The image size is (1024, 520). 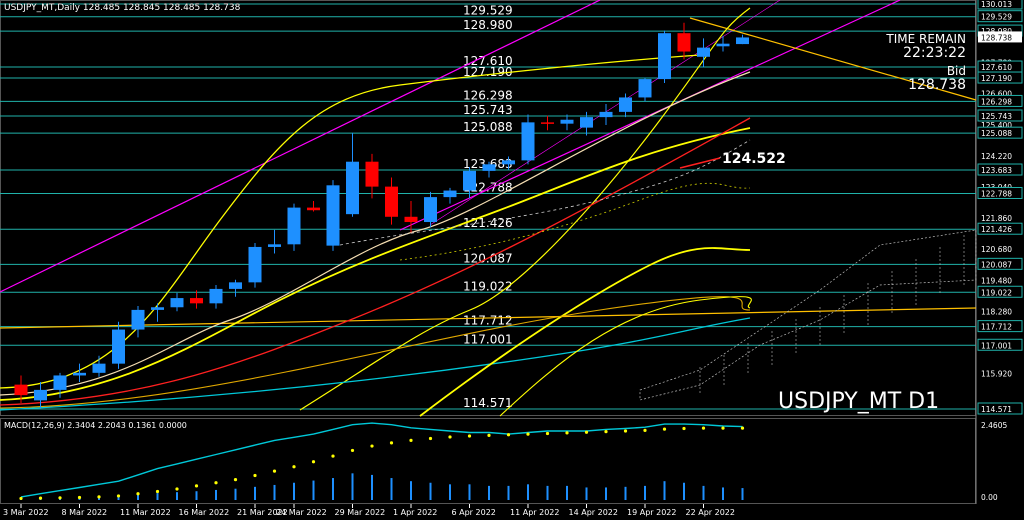 I want to click on price-axis-label: 127.190, so click(x=996, y=78).